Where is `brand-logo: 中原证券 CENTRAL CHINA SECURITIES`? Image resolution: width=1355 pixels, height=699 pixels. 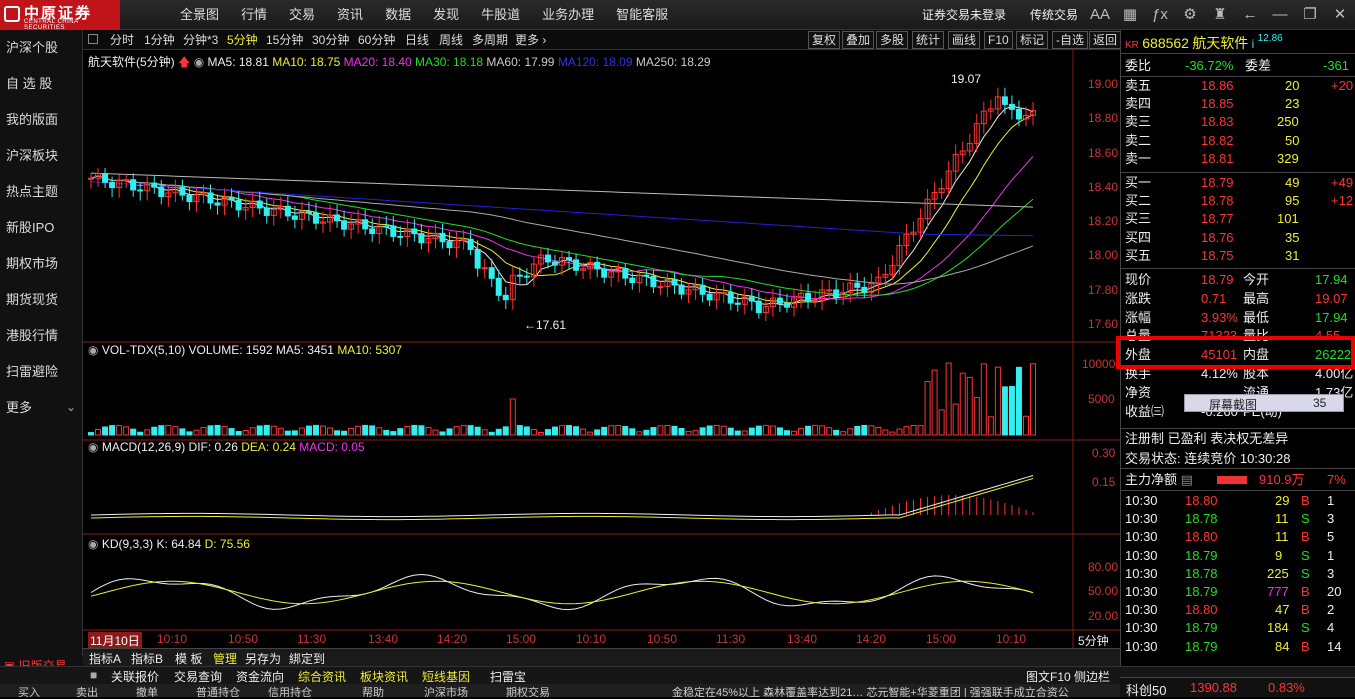 brand-logo: 中原证券 CENTRAL CHINA SECURITIES is located at coordinates (60, 15).